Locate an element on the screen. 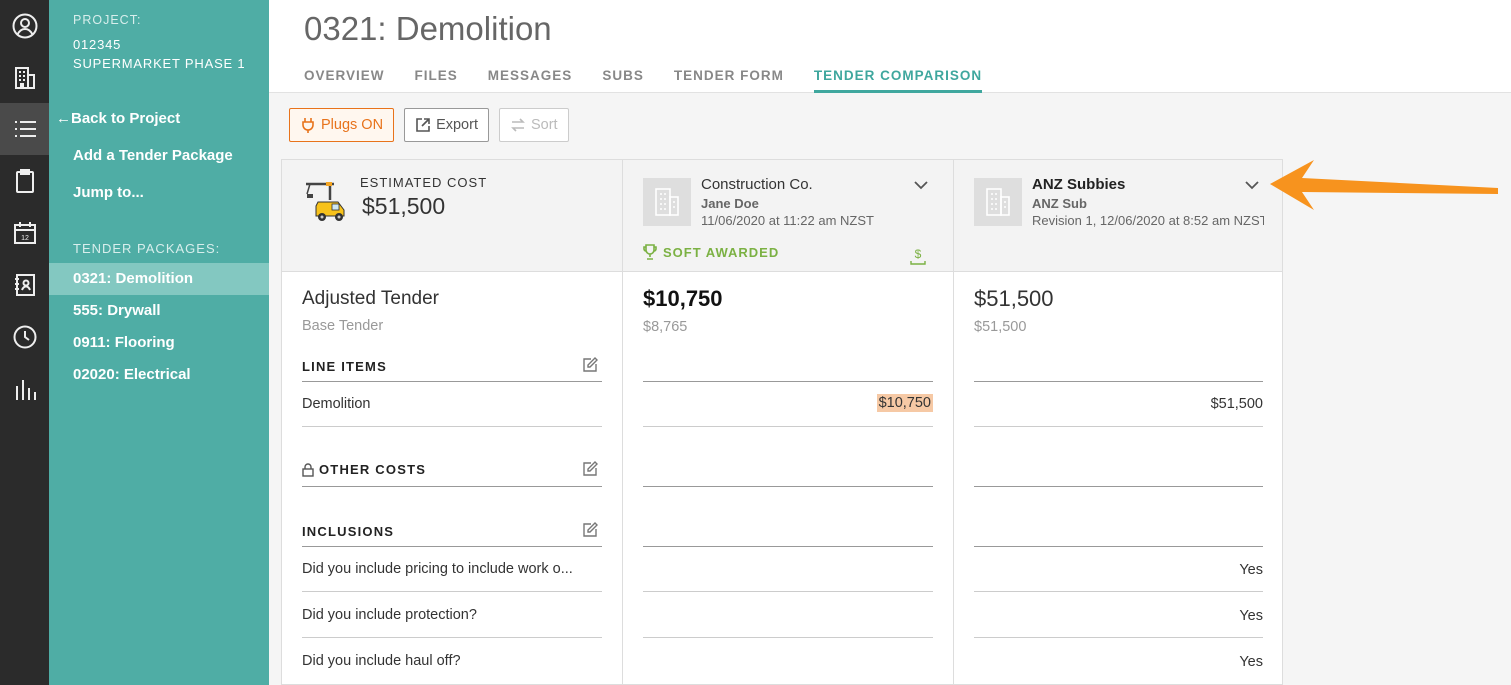 This screenshot has height=685, width=1511. bidder-company: Construction Co. is located at coordinates (757, 184).